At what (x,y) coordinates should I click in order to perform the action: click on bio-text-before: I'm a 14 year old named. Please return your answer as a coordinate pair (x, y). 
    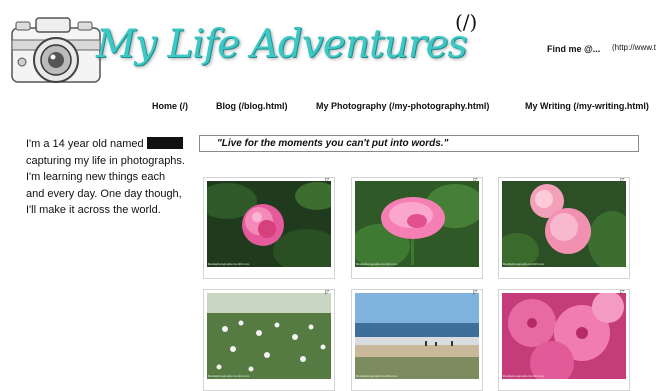
    Looking at the image, I should click on (85, 144).